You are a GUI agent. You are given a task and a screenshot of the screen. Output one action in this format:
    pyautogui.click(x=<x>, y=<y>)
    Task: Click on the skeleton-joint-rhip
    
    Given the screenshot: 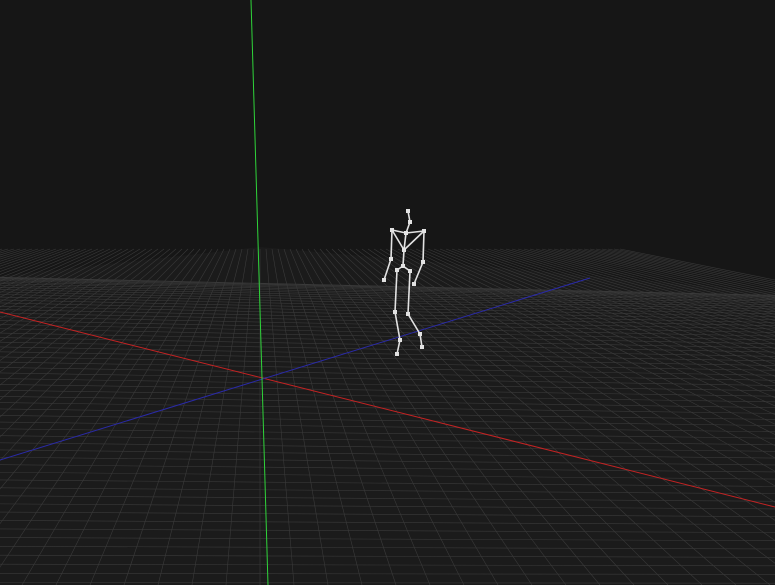 What is the action you would take?
    pyautogui.click(x=410, y=271)
    